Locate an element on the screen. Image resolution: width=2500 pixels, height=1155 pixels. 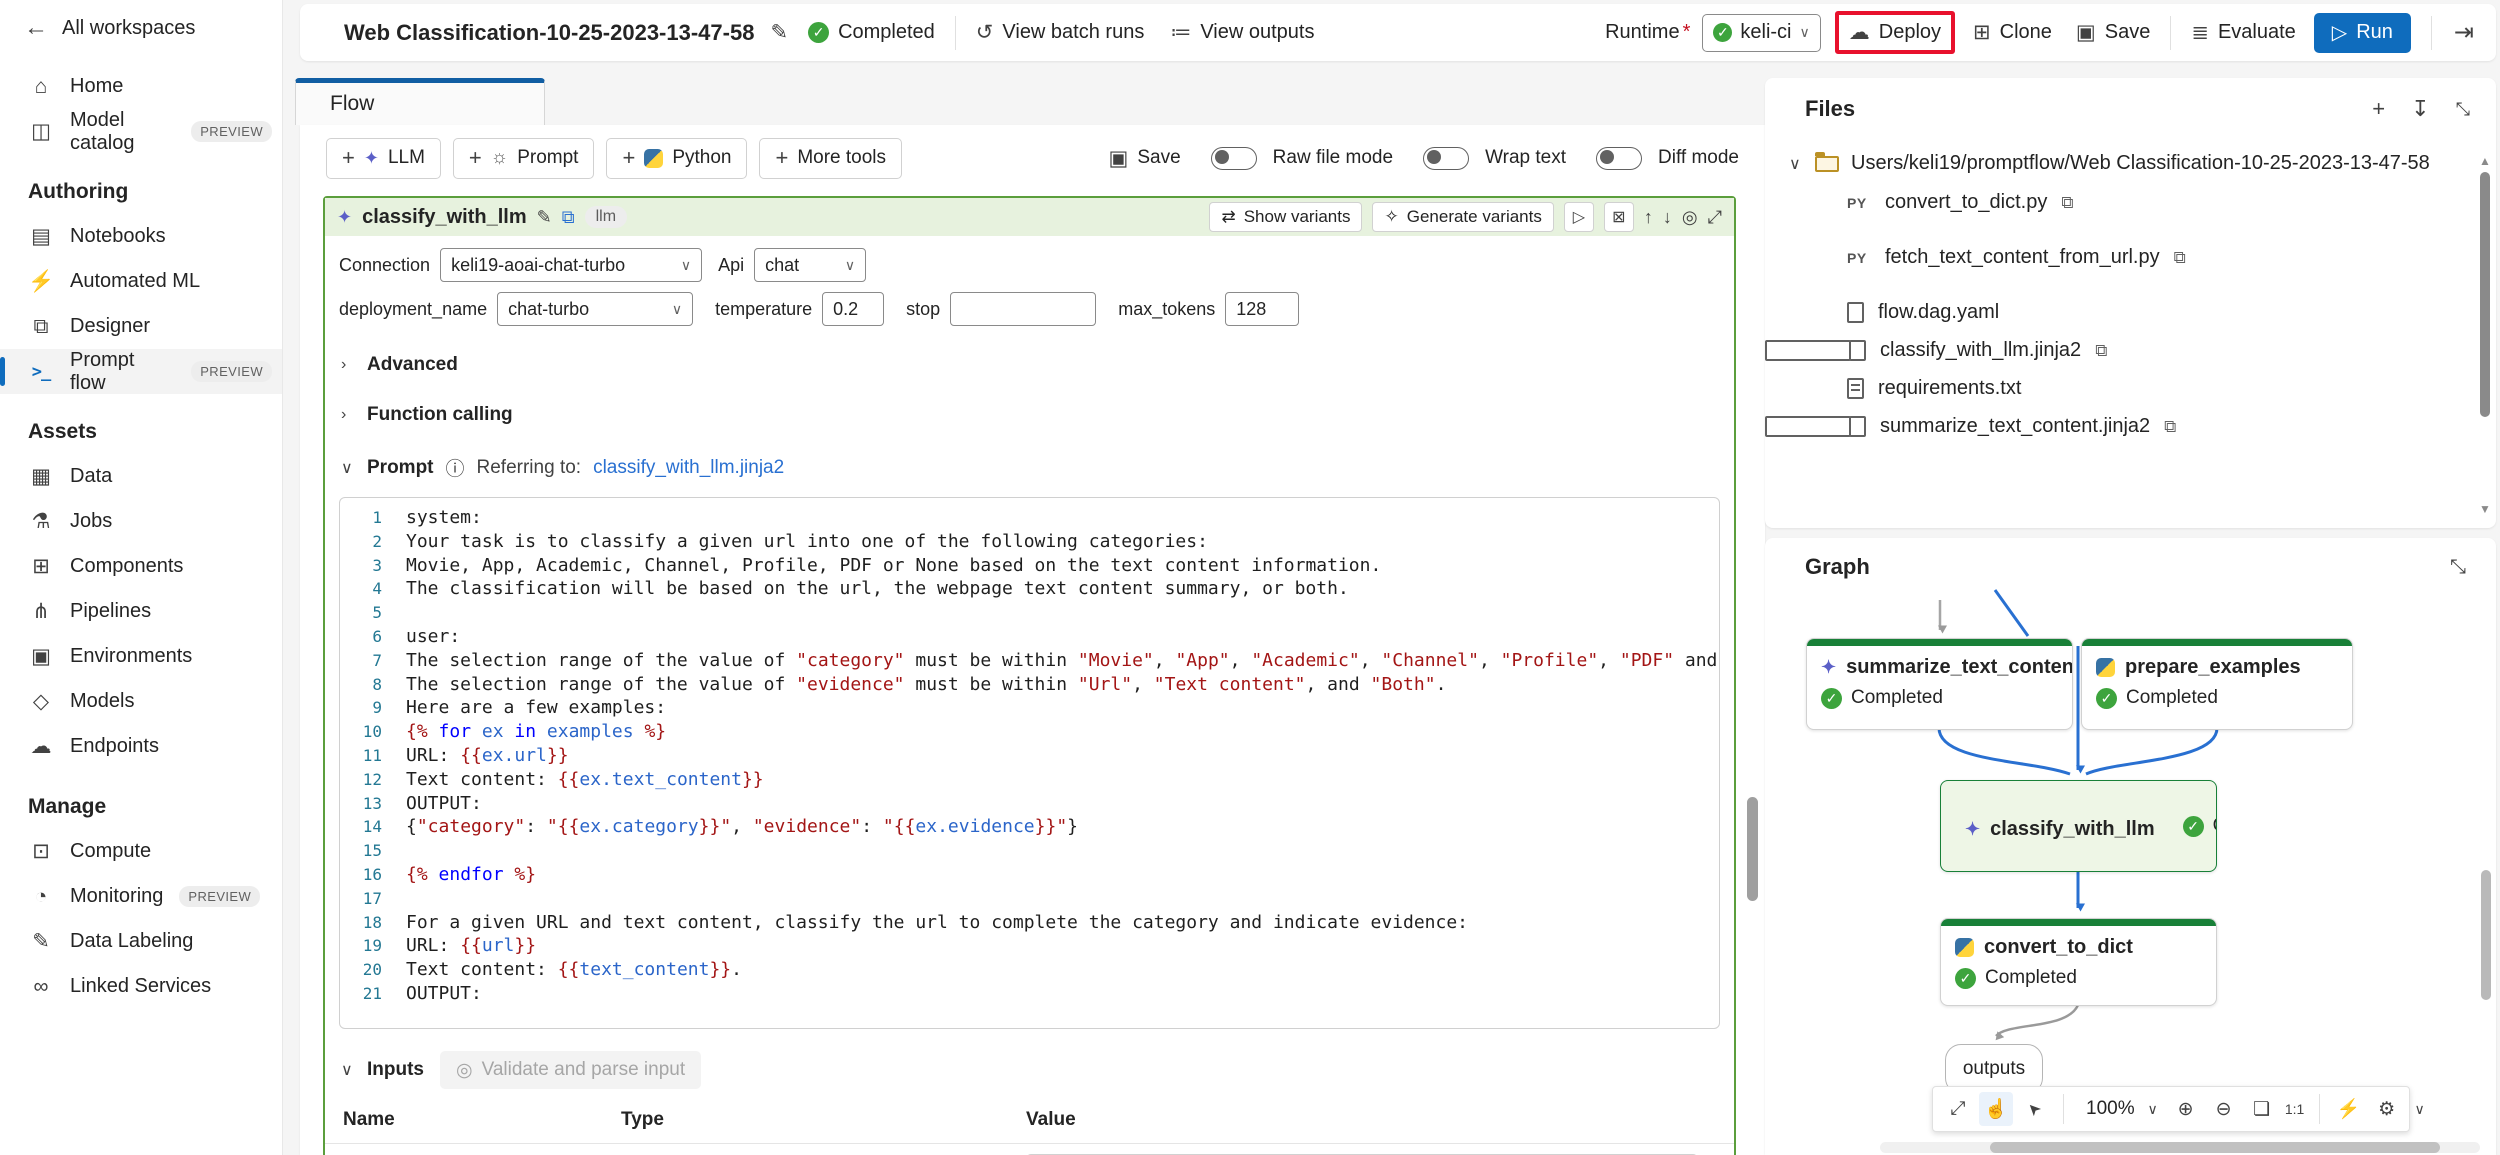
file-row: PY fetch_text_content_from_url.py ⧉ is located at coordinates (2130, 257).